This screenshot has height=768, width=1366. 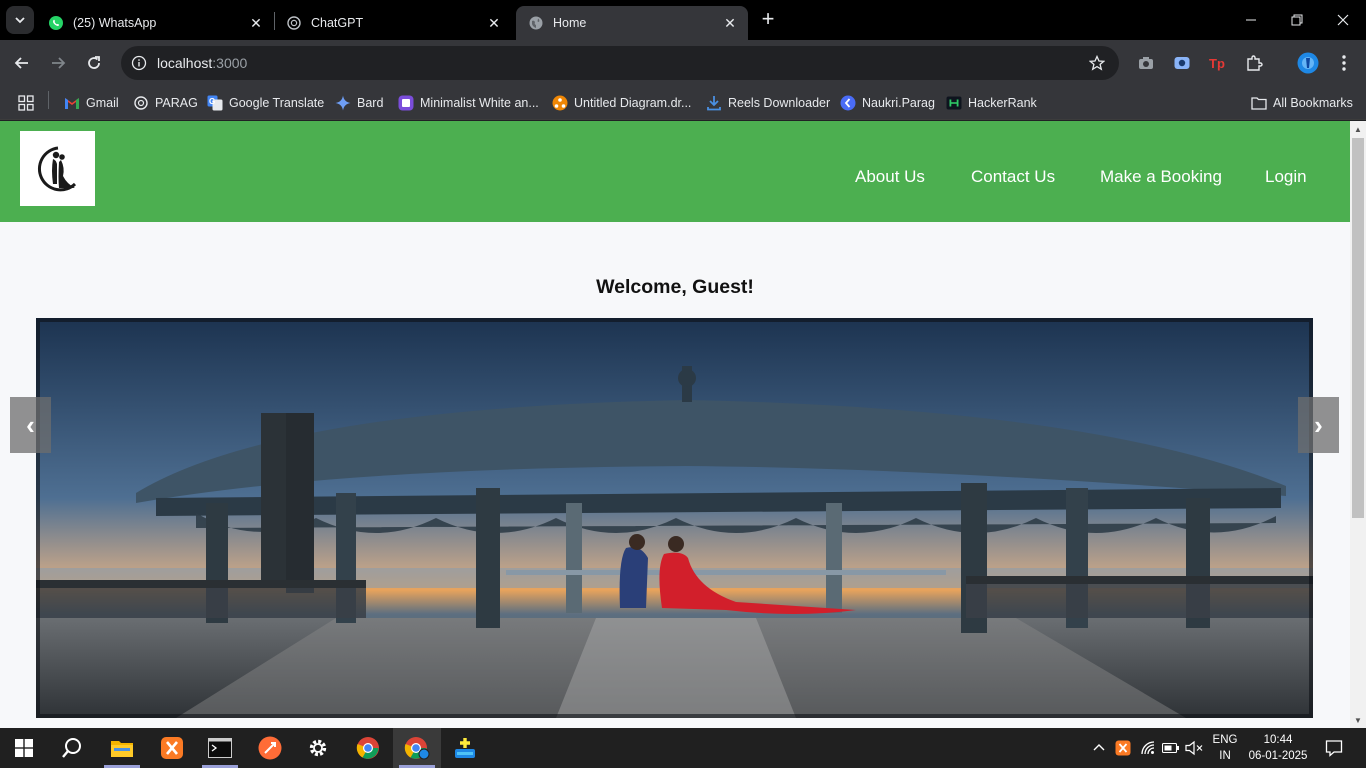 I want to click on bookmark-bard: Bard, so click(x=359, y=103).